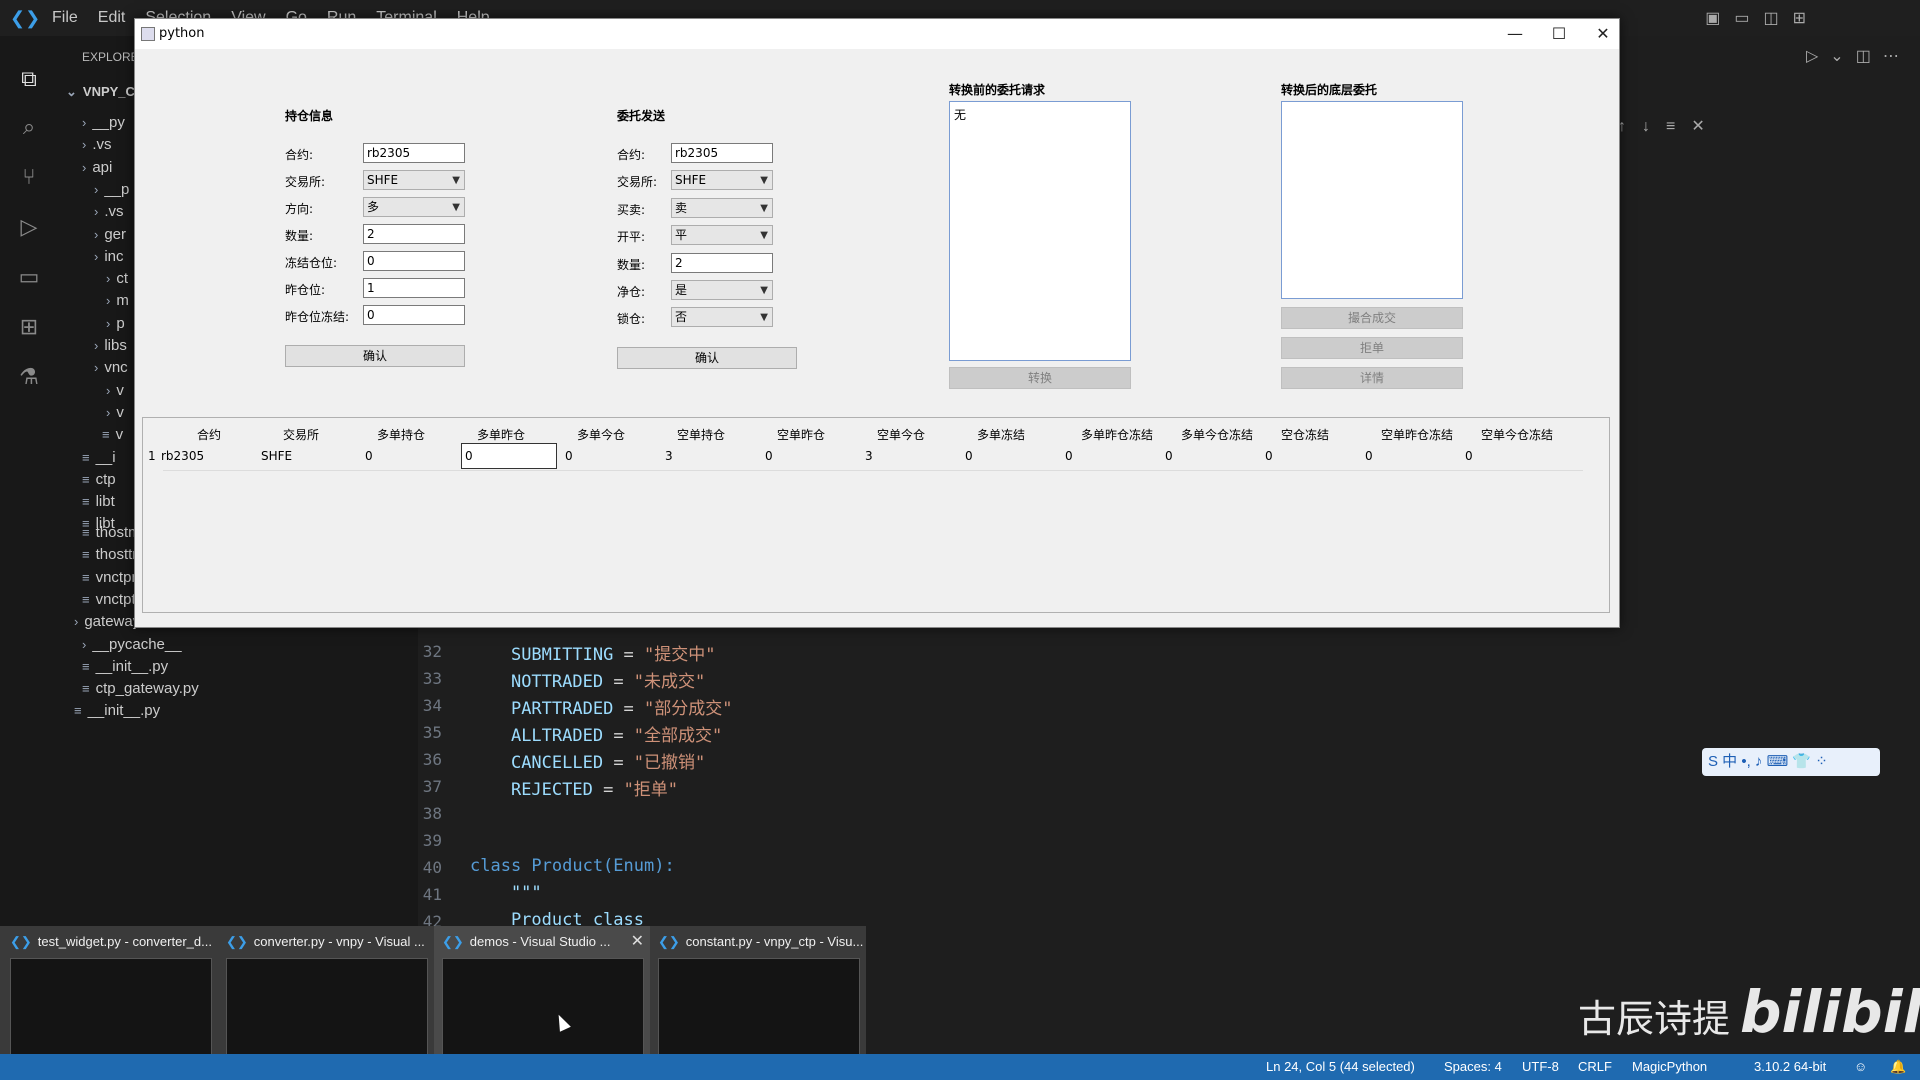 This screenshot has width=1920, height=1080. Describe the element at coordinates (1559, 34) in the screenshot. I see `maximize-button: ☐` at that location.